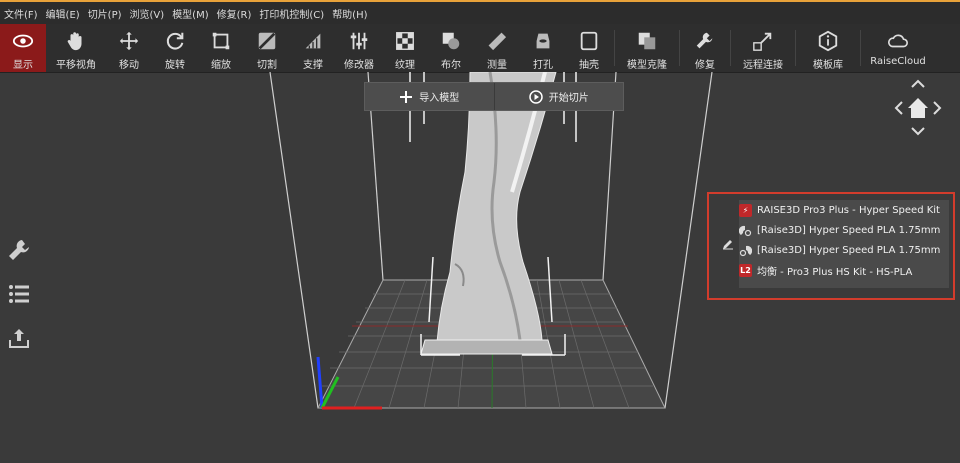  What do you see at coordinates (429, 96) in the screenshot?
I see `import-model-button: 导入模型` at bounding box center [429, 96].